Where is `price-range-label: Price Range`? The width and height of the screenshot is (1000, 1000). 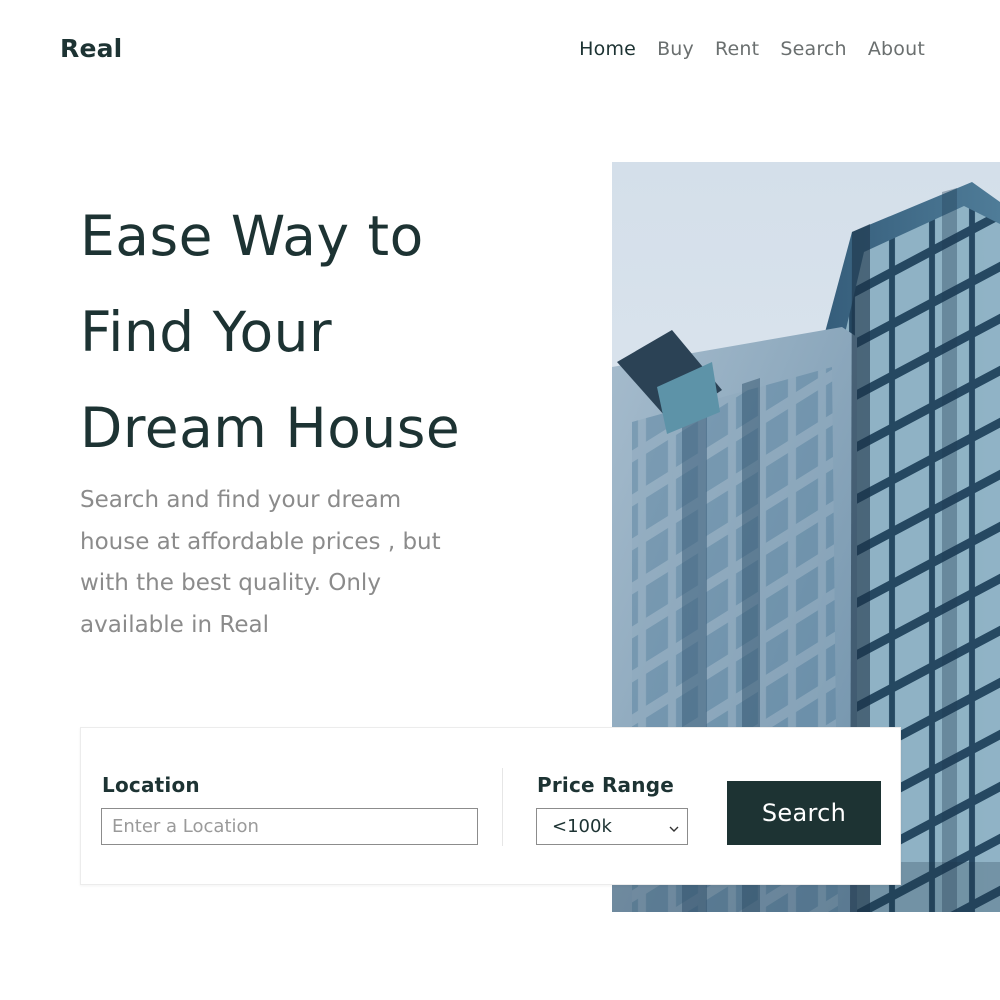 price-range-label: Price Range is located at coordinates (605, 785).